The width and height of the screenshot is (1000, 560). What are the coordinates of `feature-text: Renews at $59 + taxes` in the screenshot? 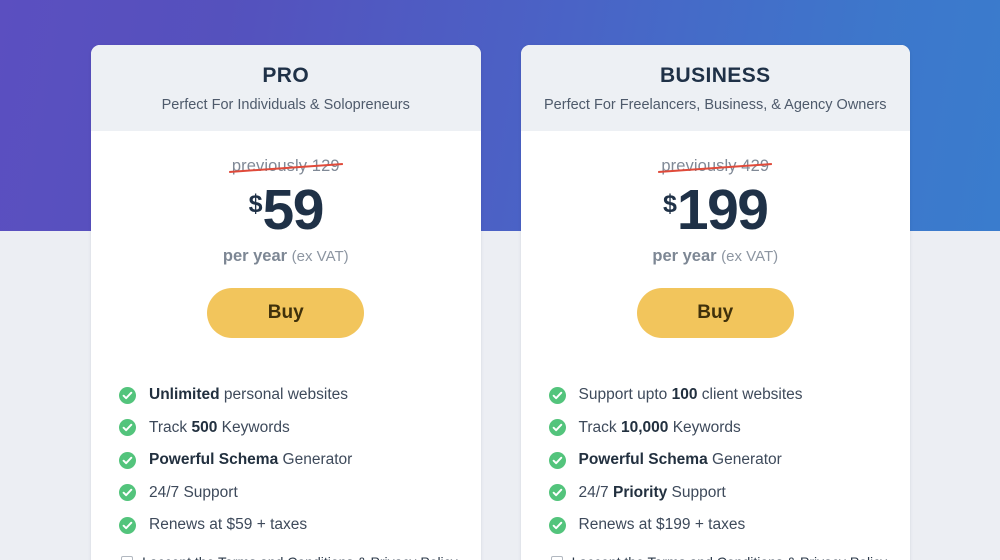 It's located at (228, 525).